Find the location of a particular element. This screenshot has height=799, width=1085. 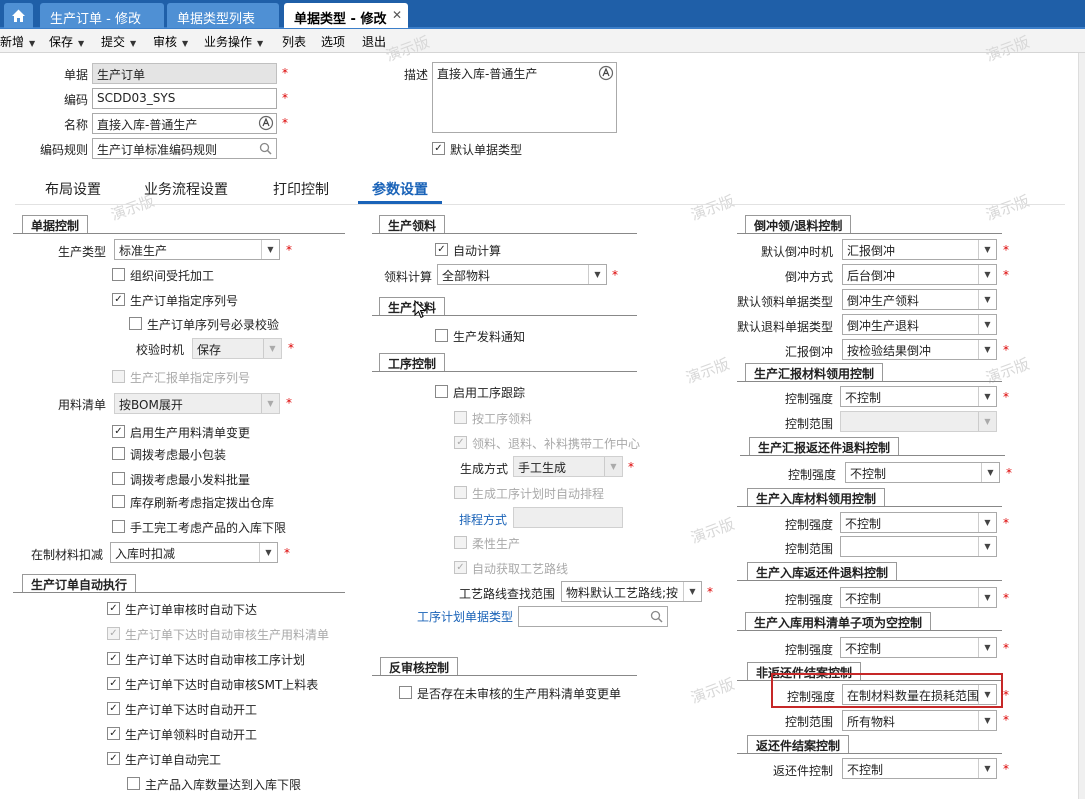

subtab-workflow: 业务流程设置 is located at coordinates (186, 189).